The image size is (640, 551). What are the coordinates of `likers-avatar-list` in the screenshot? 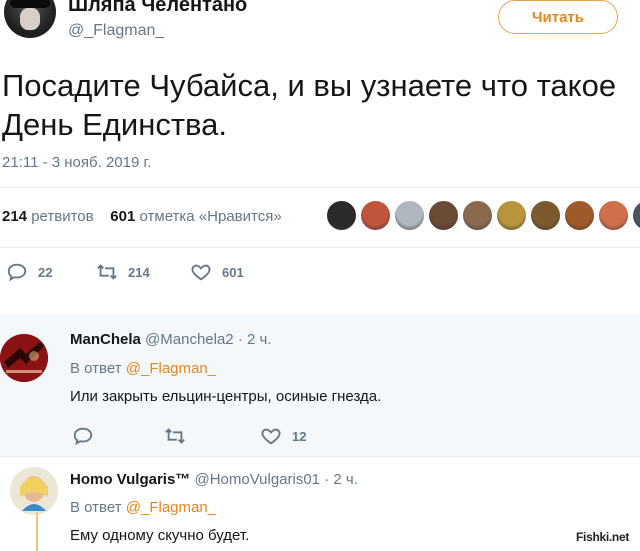 It's located at (483, 216).